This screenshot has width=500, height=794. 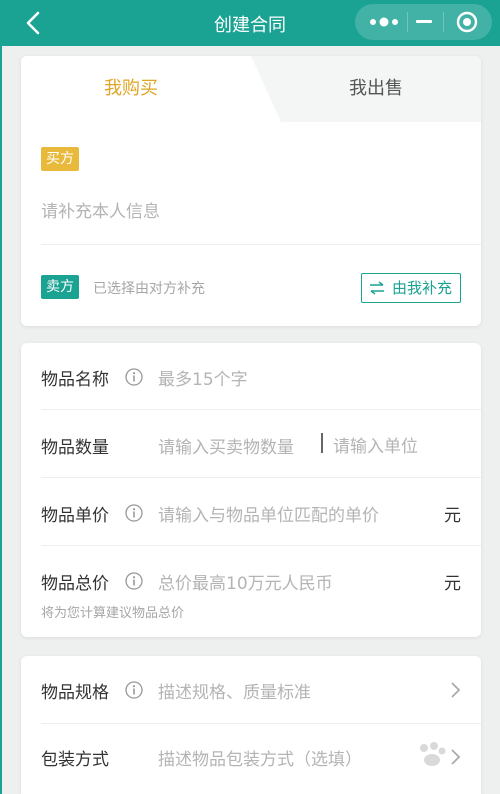 I want to click on total-price-row: 物品总价 总价最高10万元人民币 元 将为您计算建议物品总价, so click(x=251, y=591).